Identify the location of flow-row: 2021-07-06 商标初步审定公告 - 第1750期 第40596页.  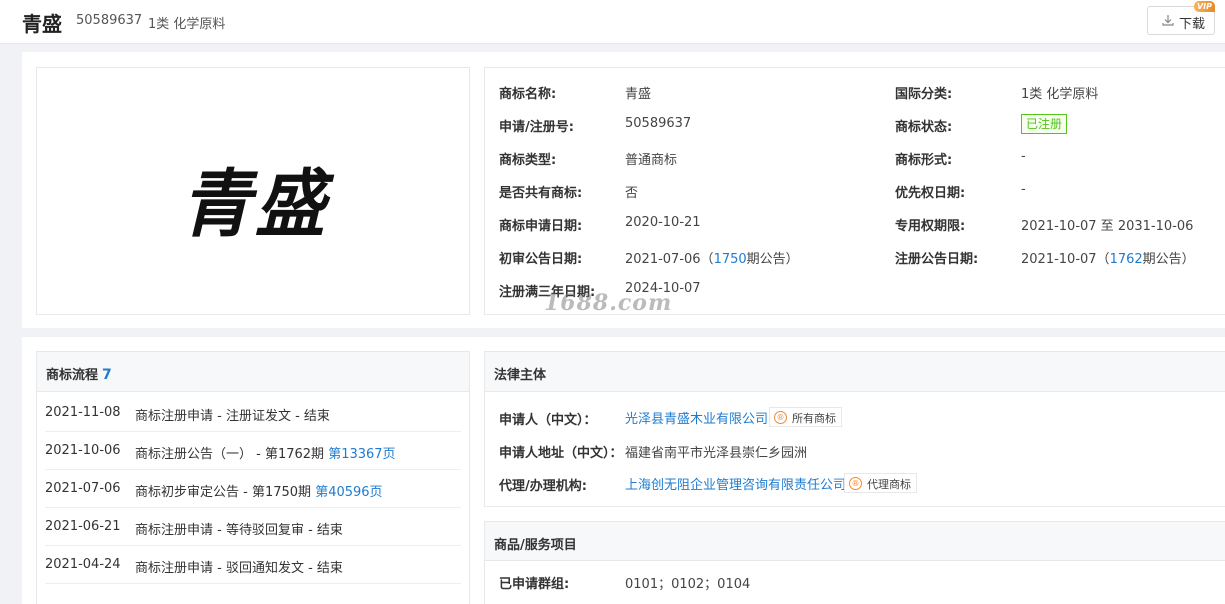
(253, 489).